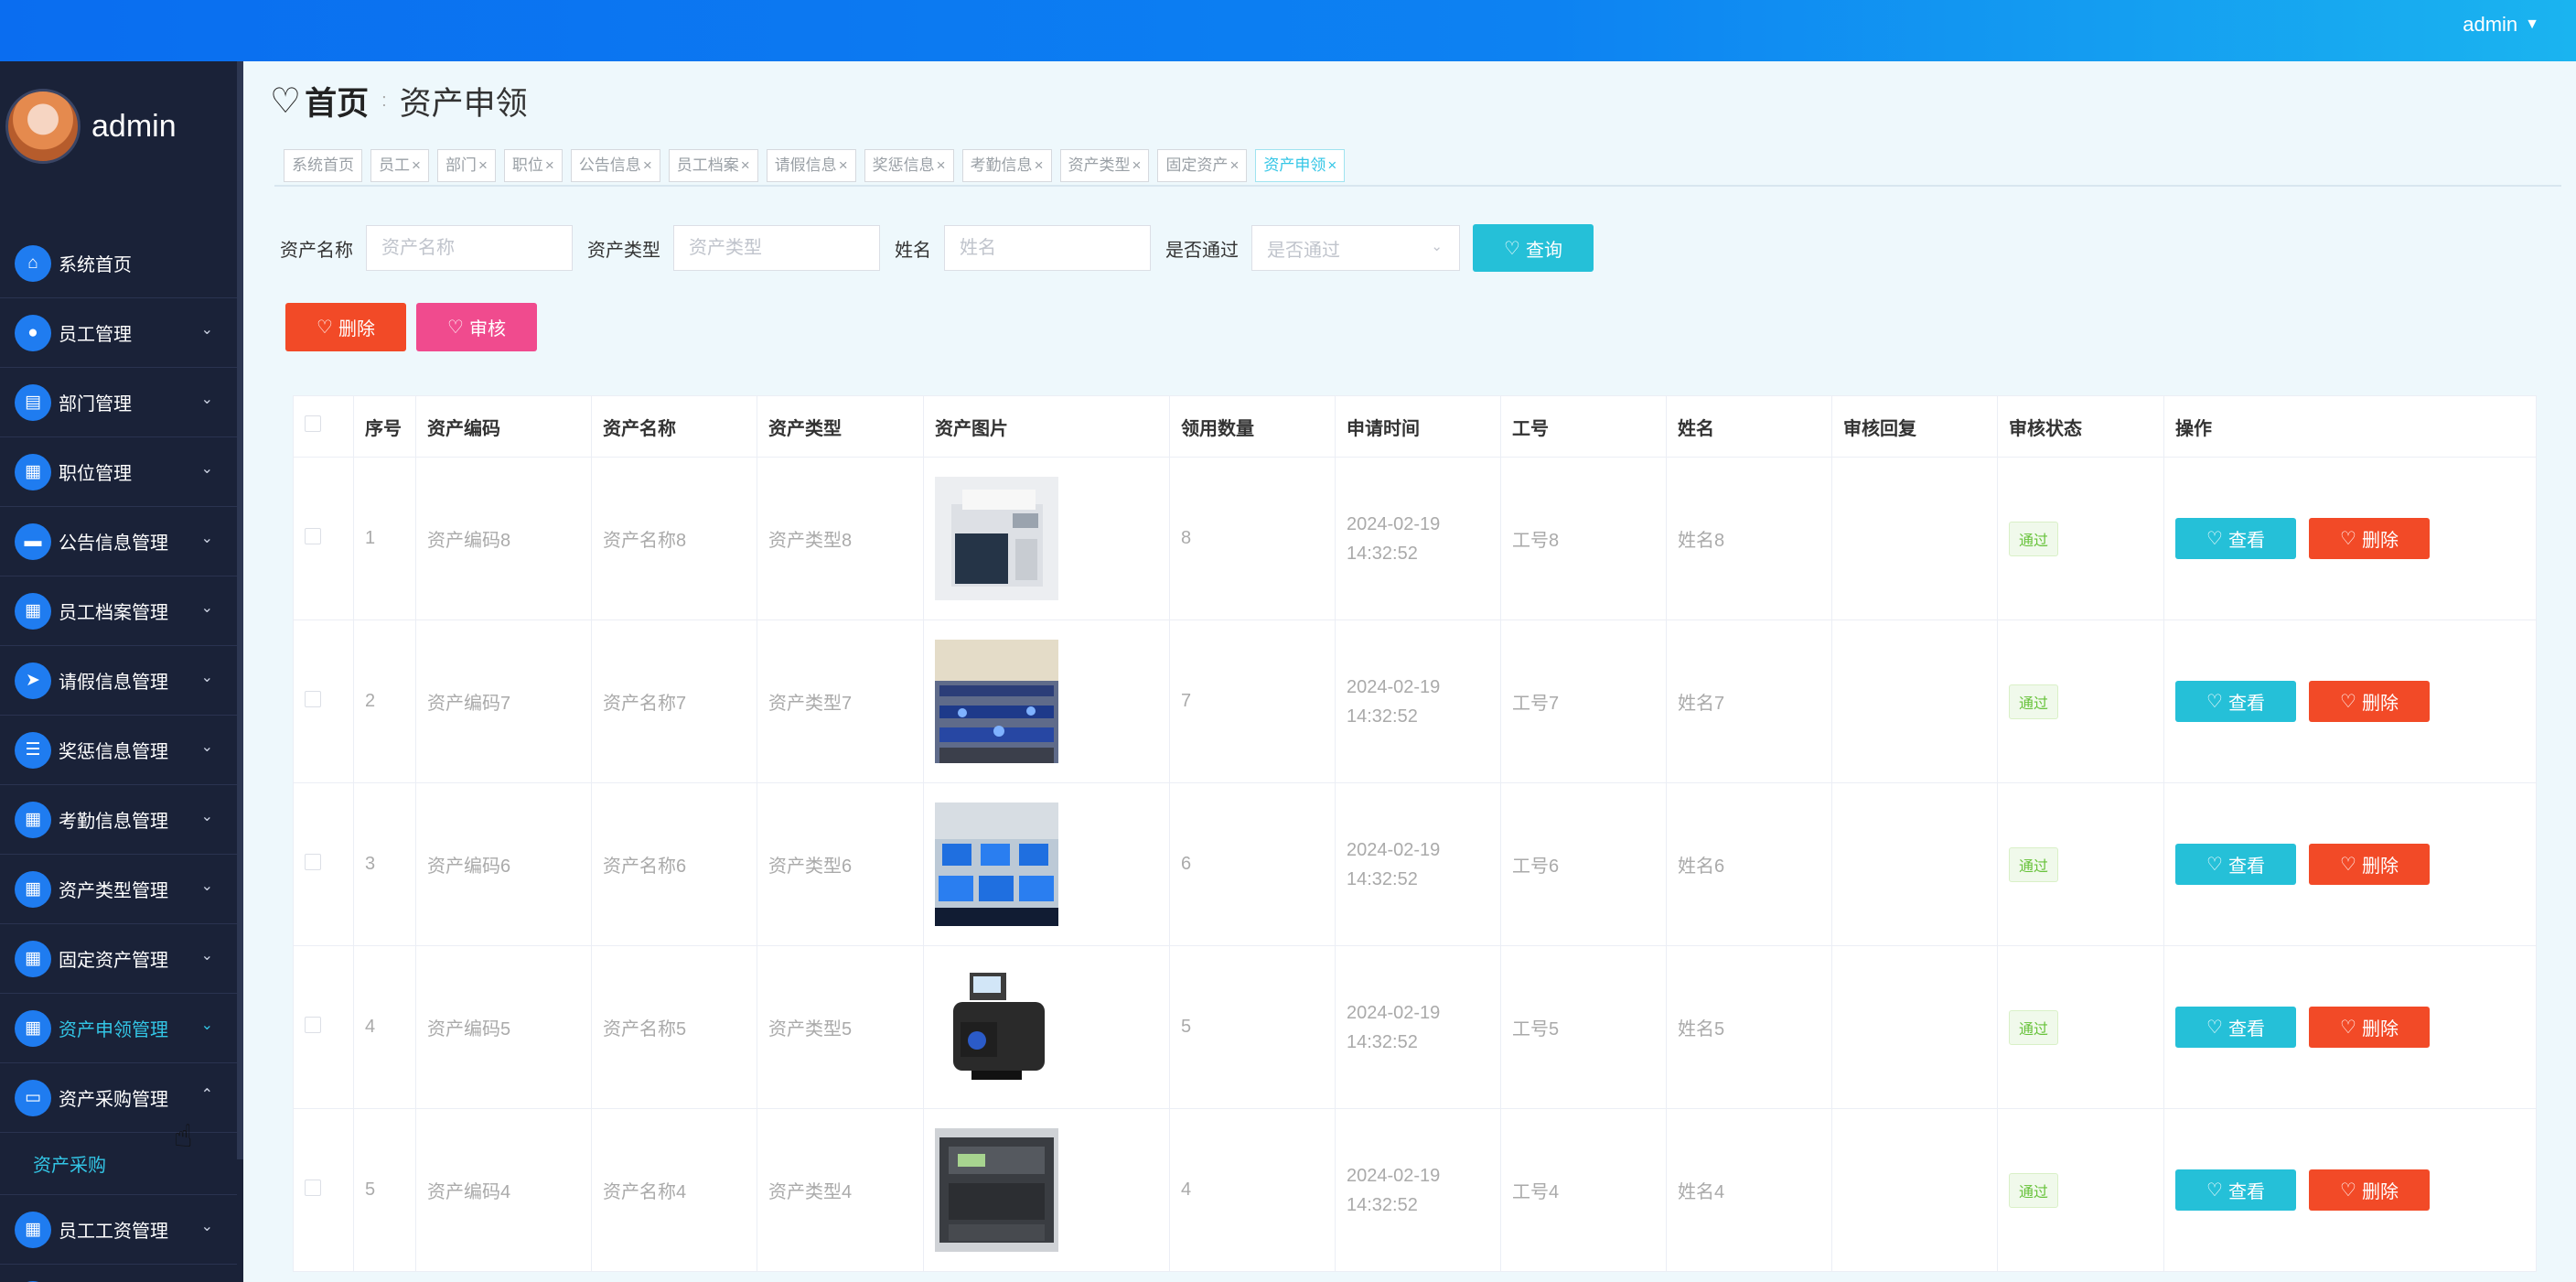 The height and width of the screenshot is (1282, 2576). What do you see at coordinates (324, 1190) in the screenshot?
I see `row-select-cell` at bounding box center [324, 1190].